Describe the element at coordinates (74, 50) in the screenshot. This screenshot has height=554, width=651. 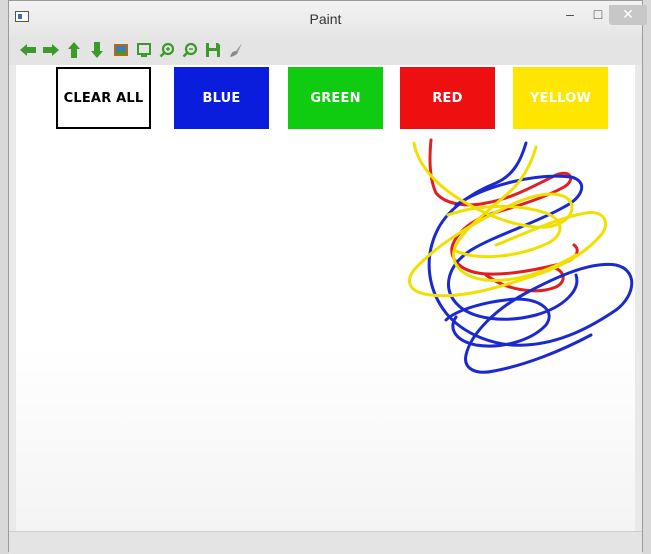
I see `up-arrow-icon` at that location.